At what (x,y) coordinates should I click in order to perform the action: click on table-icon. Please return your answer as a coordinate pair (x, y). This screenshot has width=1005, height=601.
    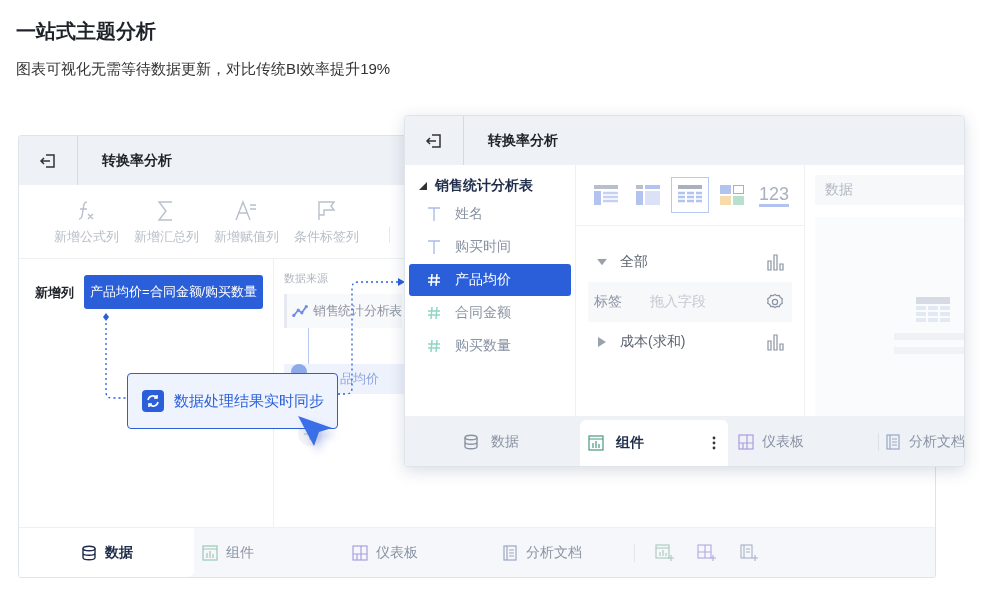
    Looking at the image, I should click on (606, 195).